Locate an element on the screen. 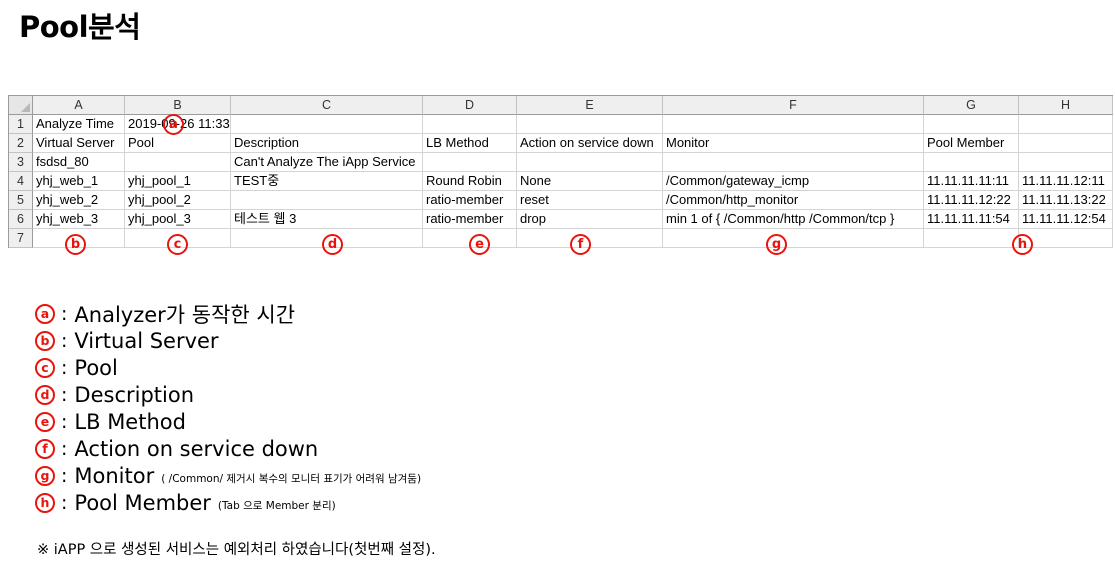  legend-text: Pool Member is located at coordinates (142, 502).